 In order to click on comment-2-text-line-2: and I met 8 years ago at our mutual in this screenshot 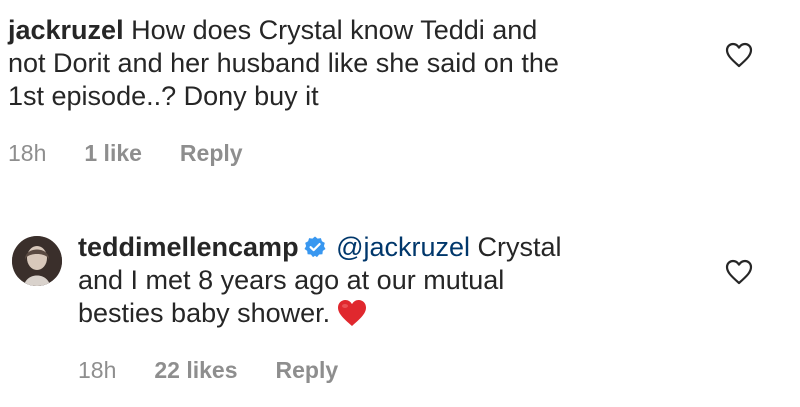, I will do `click(291, 280)`.